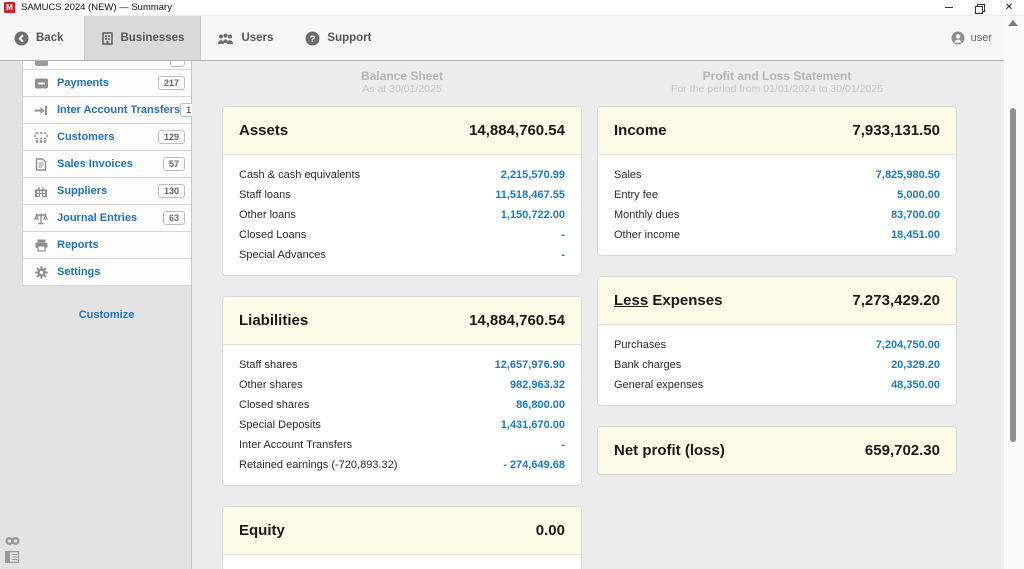 Image resolution: width=1024 pixels, height=569 pixels. What do you see at coordinates (517, 130) in the screenshot?
I see `assets-total: 14,884,760.54` at bounding box center [517, 130].